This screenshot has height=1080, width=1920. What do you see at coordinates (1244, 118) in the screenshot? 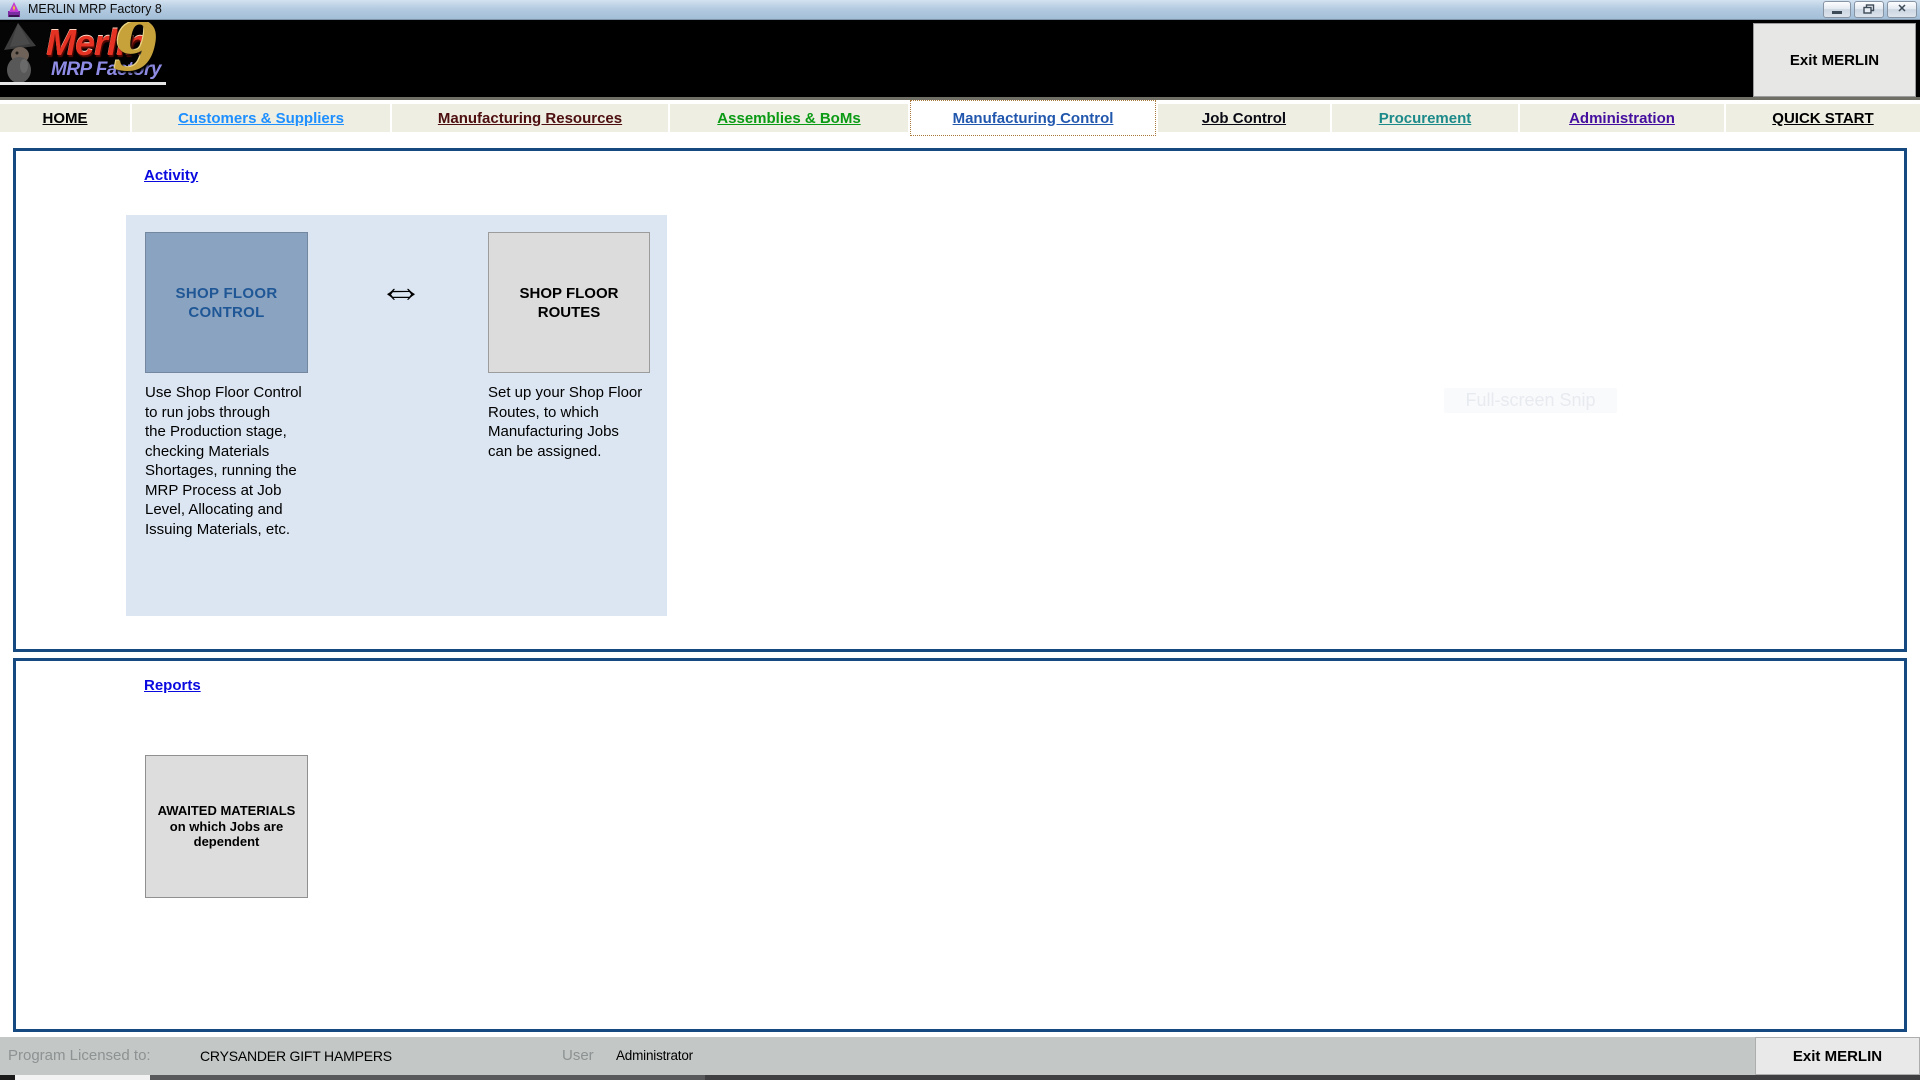
I see `tab-job-control: Job Control` at bounding box center [1244, 118].